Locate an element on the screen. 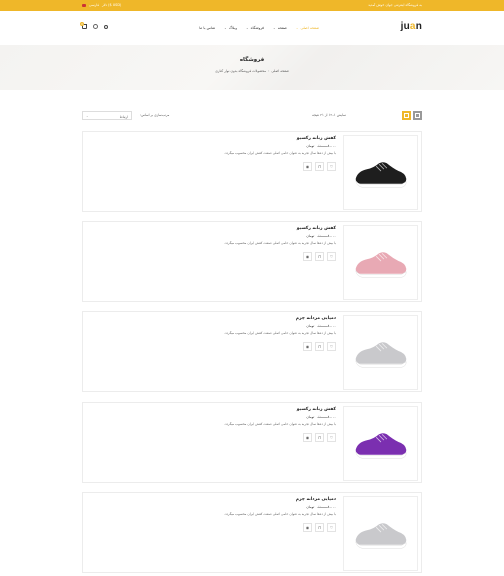 This screenshot has height=576, width=504. promo-text: به فروشگاه اینترنتی جوان خوش آمدید is located at coordinates (395, 5).